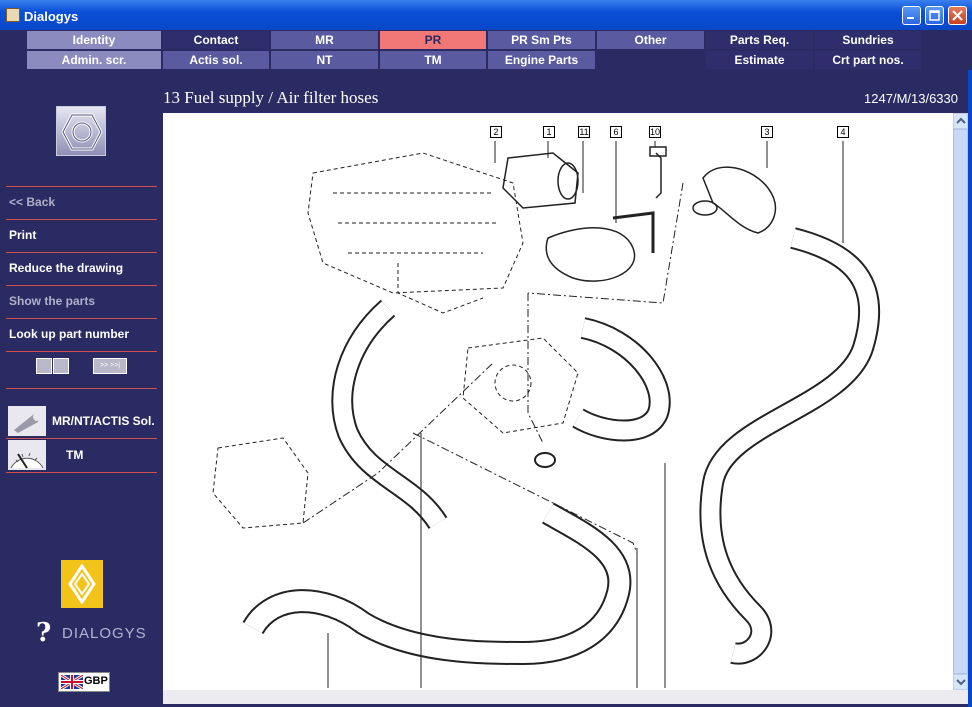  I want to click on wrench-icon, so click(27, 421).